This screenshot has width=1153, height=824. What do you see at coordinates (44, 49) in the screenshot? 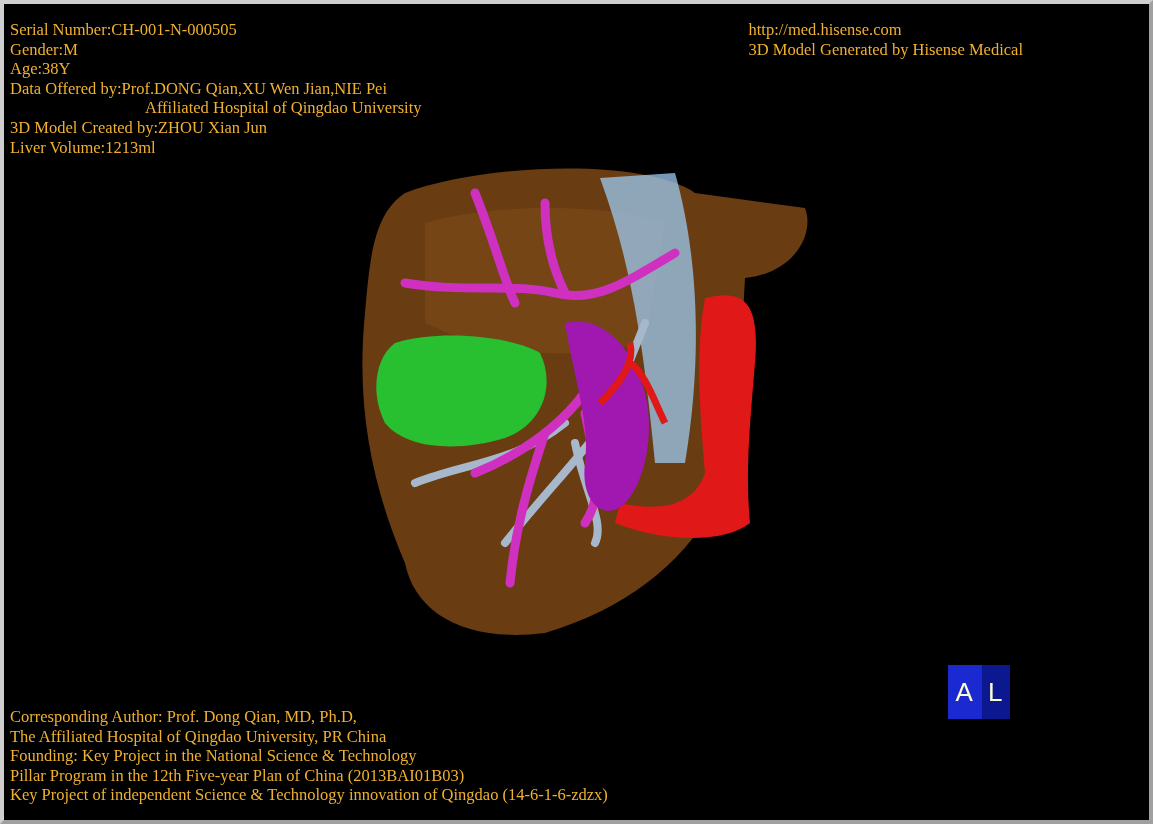
I see `case-info-text: Gender:M` at bounding box center [44, 49].